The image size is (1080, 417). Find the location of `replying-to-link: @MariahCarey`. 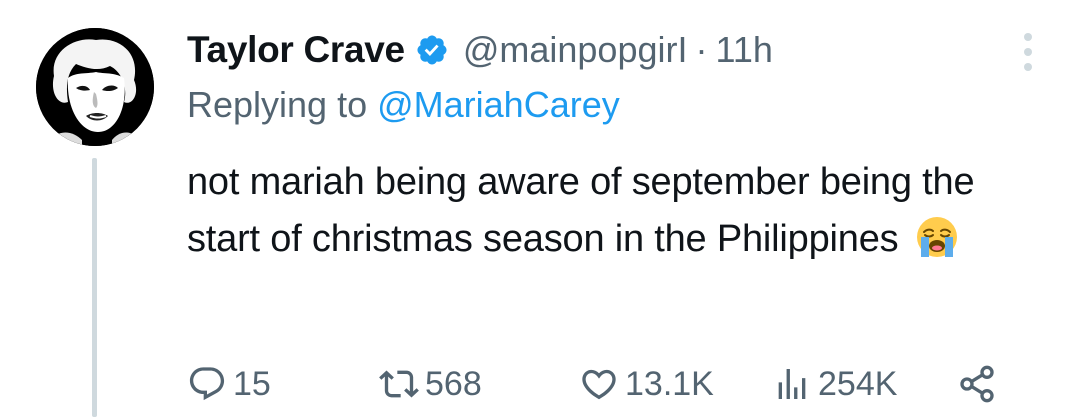

replying-to-link: @MariahCarey is located at coordinates (498, 104).